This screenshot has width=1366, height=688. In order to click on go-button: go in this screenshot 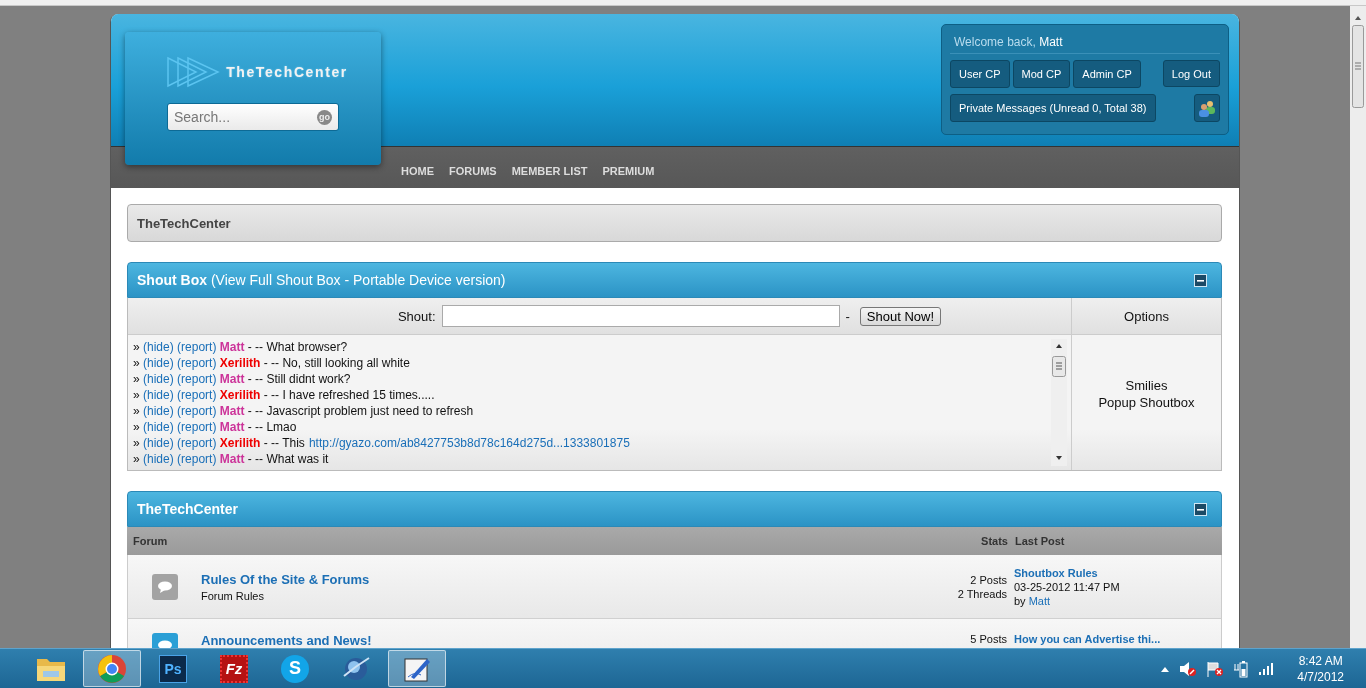, I will do `click(324, 117)`.